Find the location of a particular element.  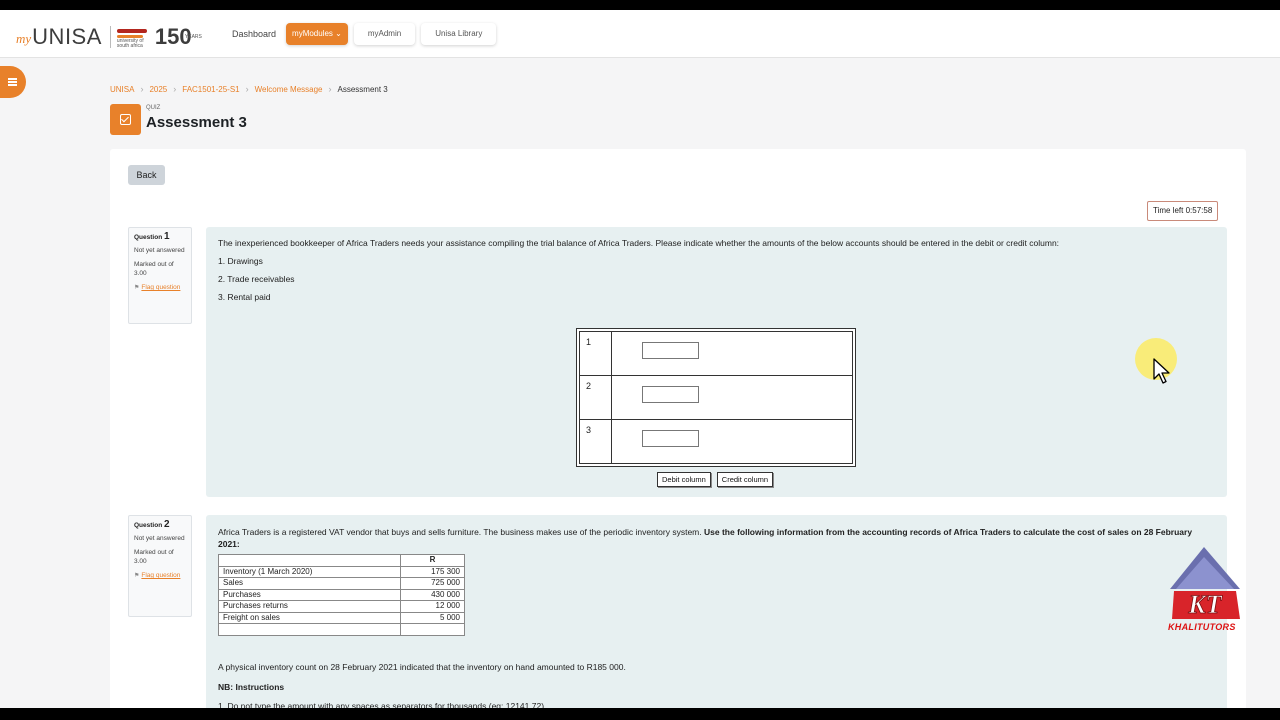

row-number: 1 is located at coordinates (596, 353).